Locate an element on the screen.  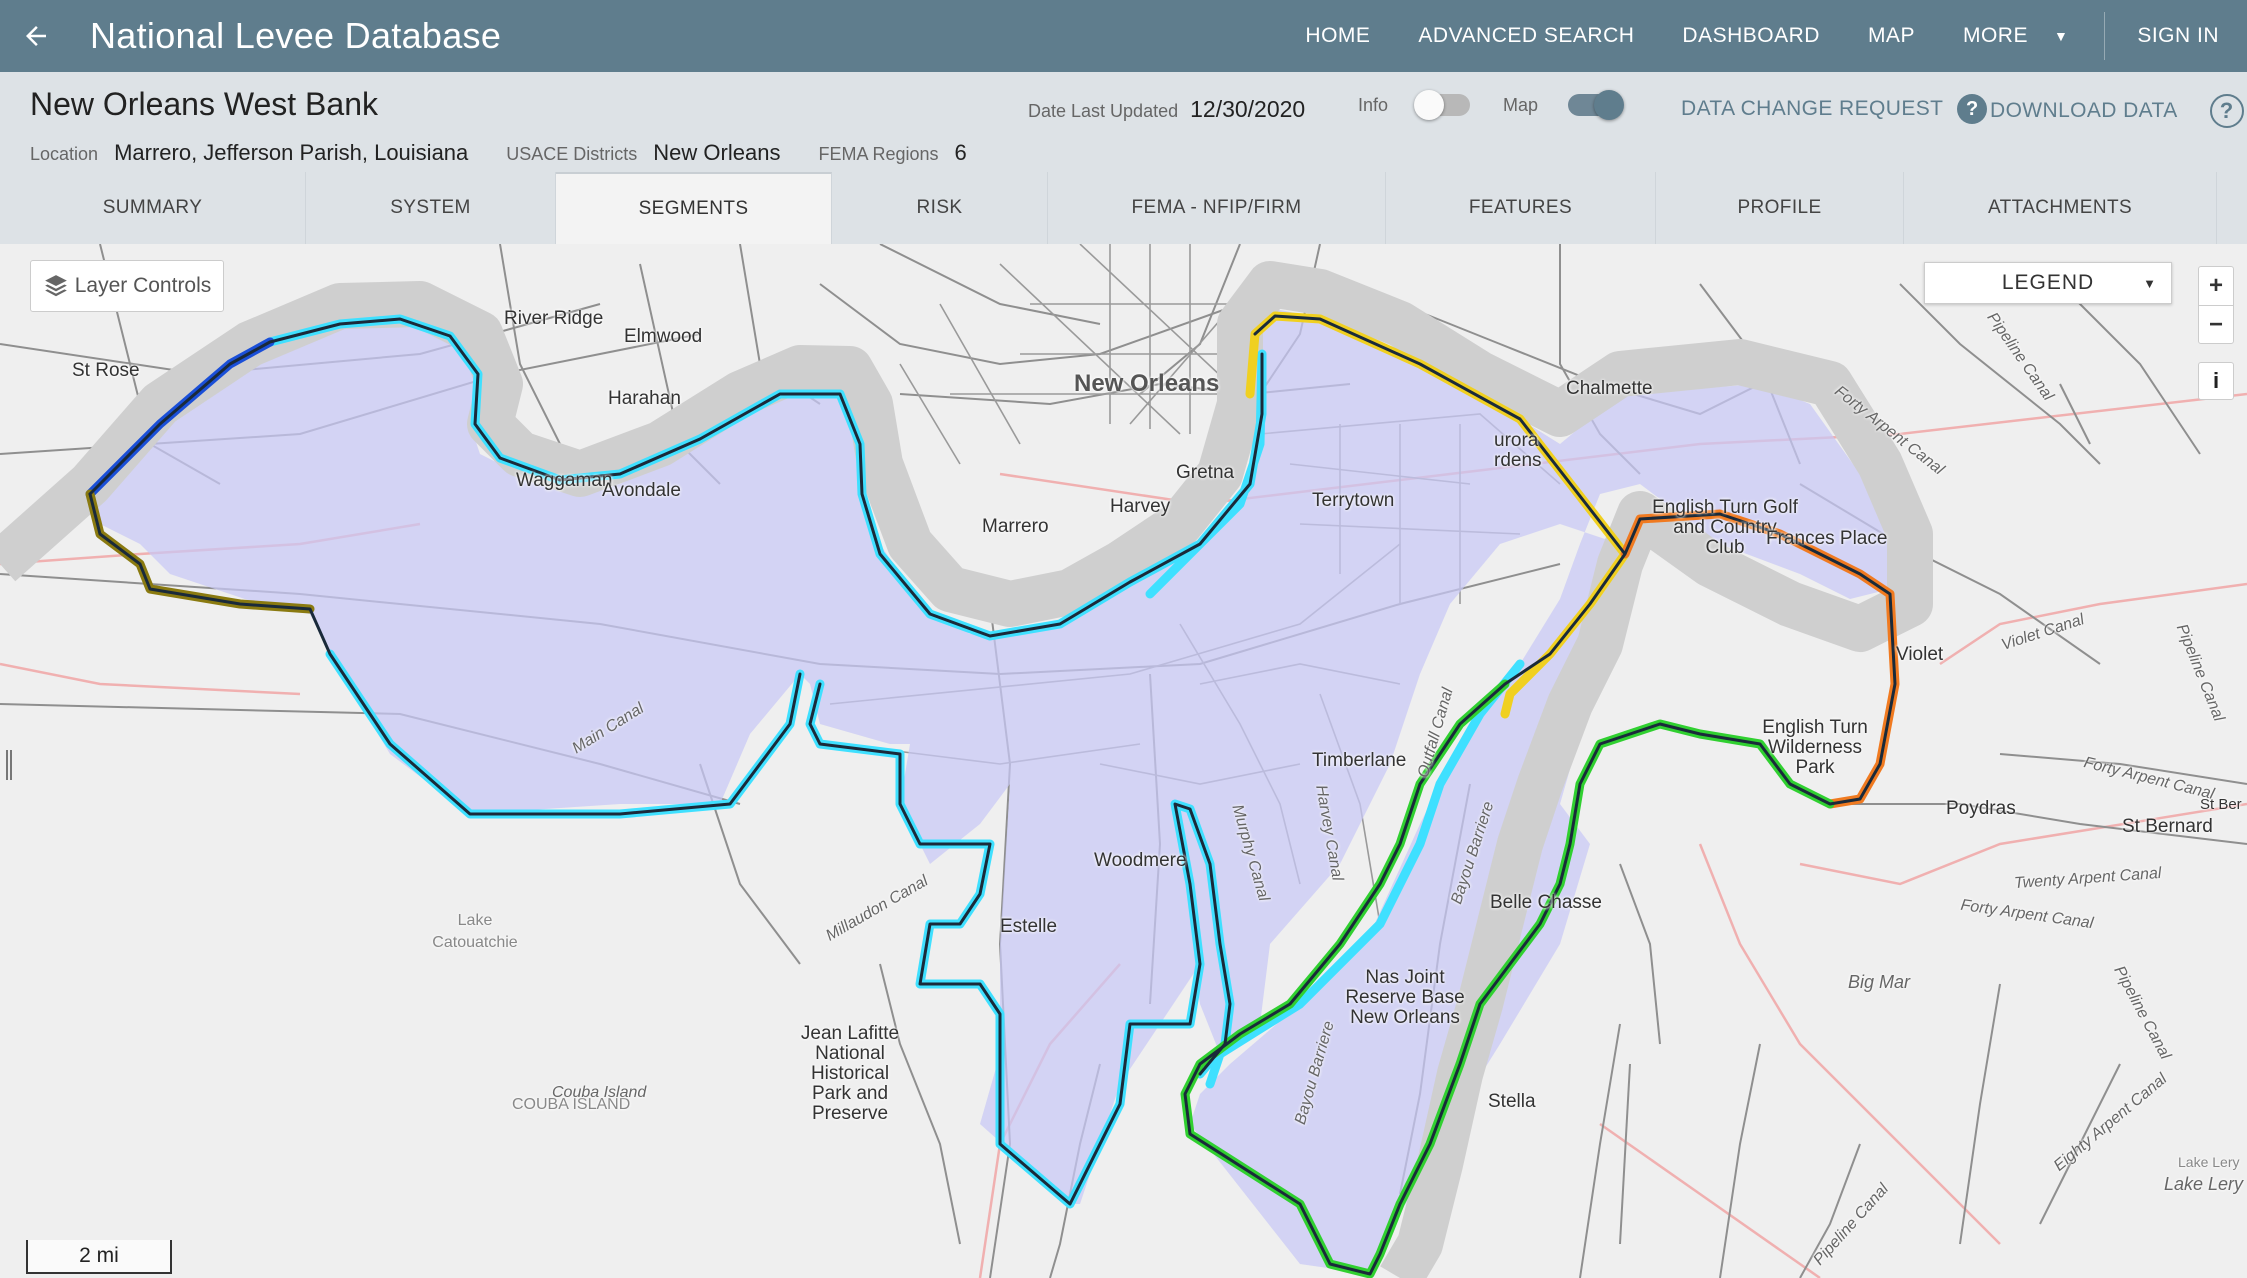
layer-controls-label: Layer Controls is located at coordinates (143, 285).